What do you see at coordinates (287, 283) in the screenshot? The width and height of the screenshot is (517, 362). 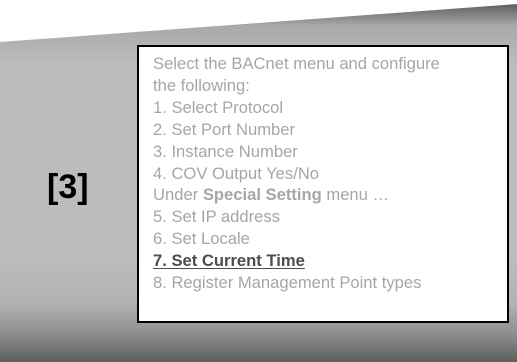 I see `list-item-register-management-point-types: 8. Register Management Point types` at bounding box center [287, 283].